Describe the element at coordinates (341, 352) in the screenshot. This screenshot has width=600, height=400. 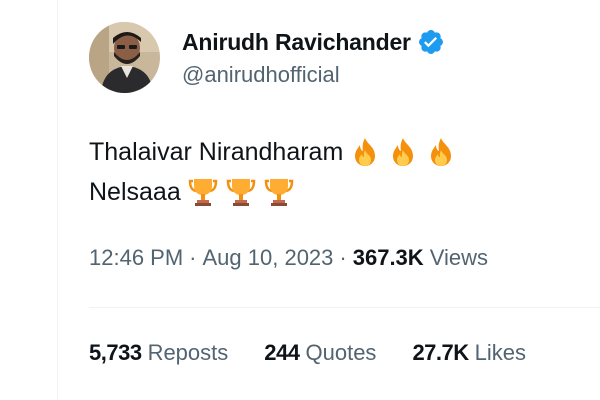
I see `quotes-label: Quotes` at that location.